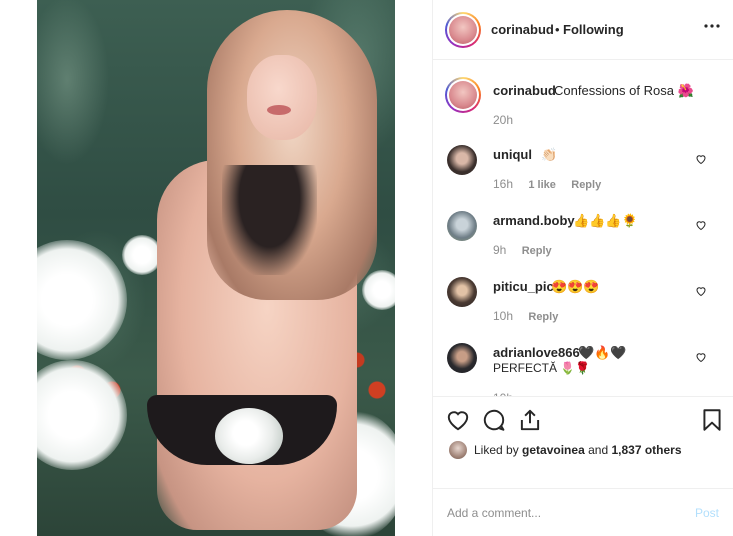 The height and width of the screenshot is (536, 733). What do you see at coordinates (553, 450) in the screenshot?
I see `liker-username: getavoinea` at bounding box center [553, 450].